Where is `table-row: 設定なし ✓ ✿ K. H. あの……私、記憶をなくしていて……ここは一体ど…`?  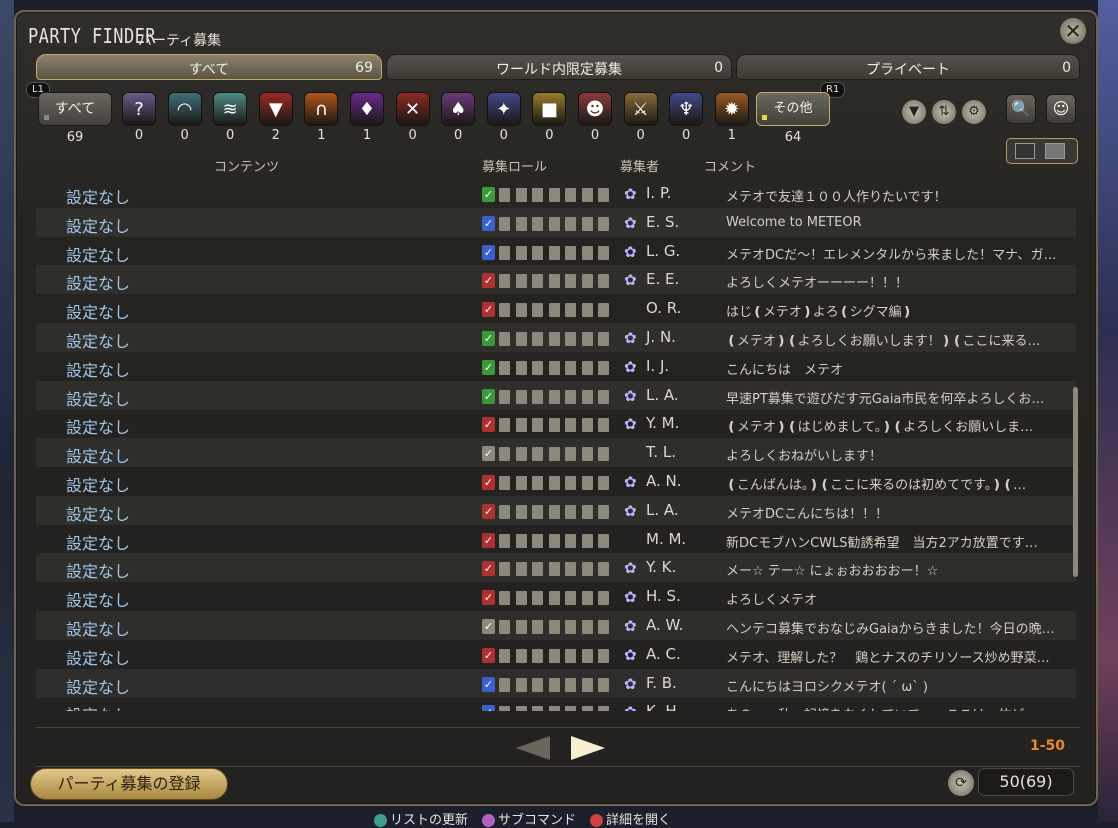 table-row: 設定なし ✓ ✿ K. H. あの……私、記憶をなくしていて……ここは一体ど… is located at coordinates (556, 704).